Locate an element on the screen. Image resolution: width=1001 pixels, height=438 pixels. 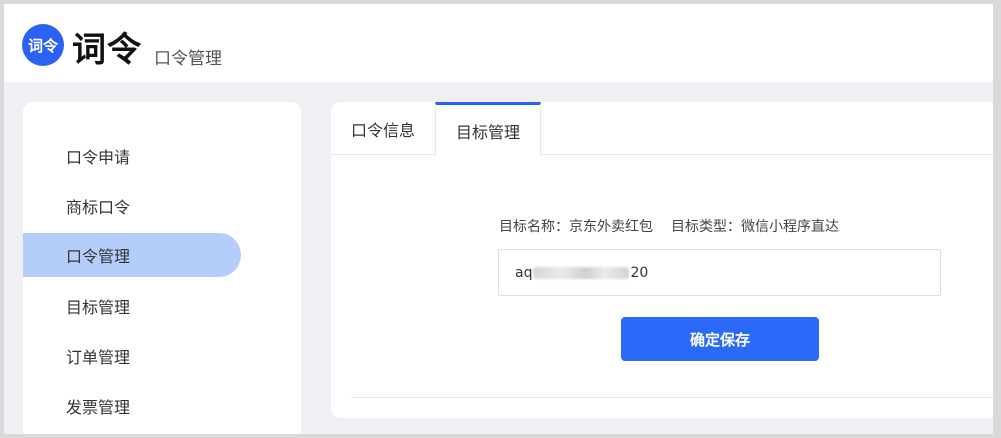
brand-name: 词令 is located at coordinates (107, 50).